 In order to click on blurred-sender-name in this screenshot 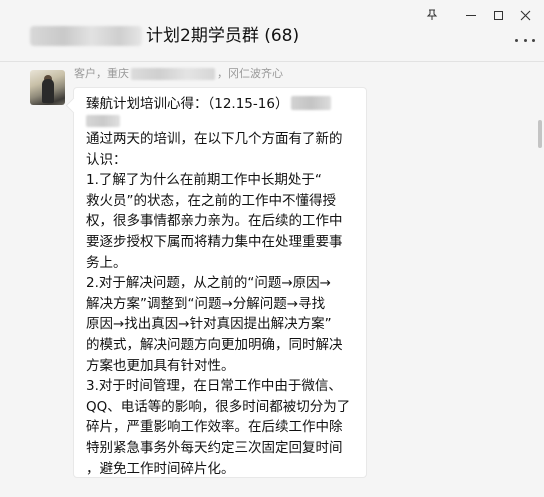, I will do `click(173, 74)`.